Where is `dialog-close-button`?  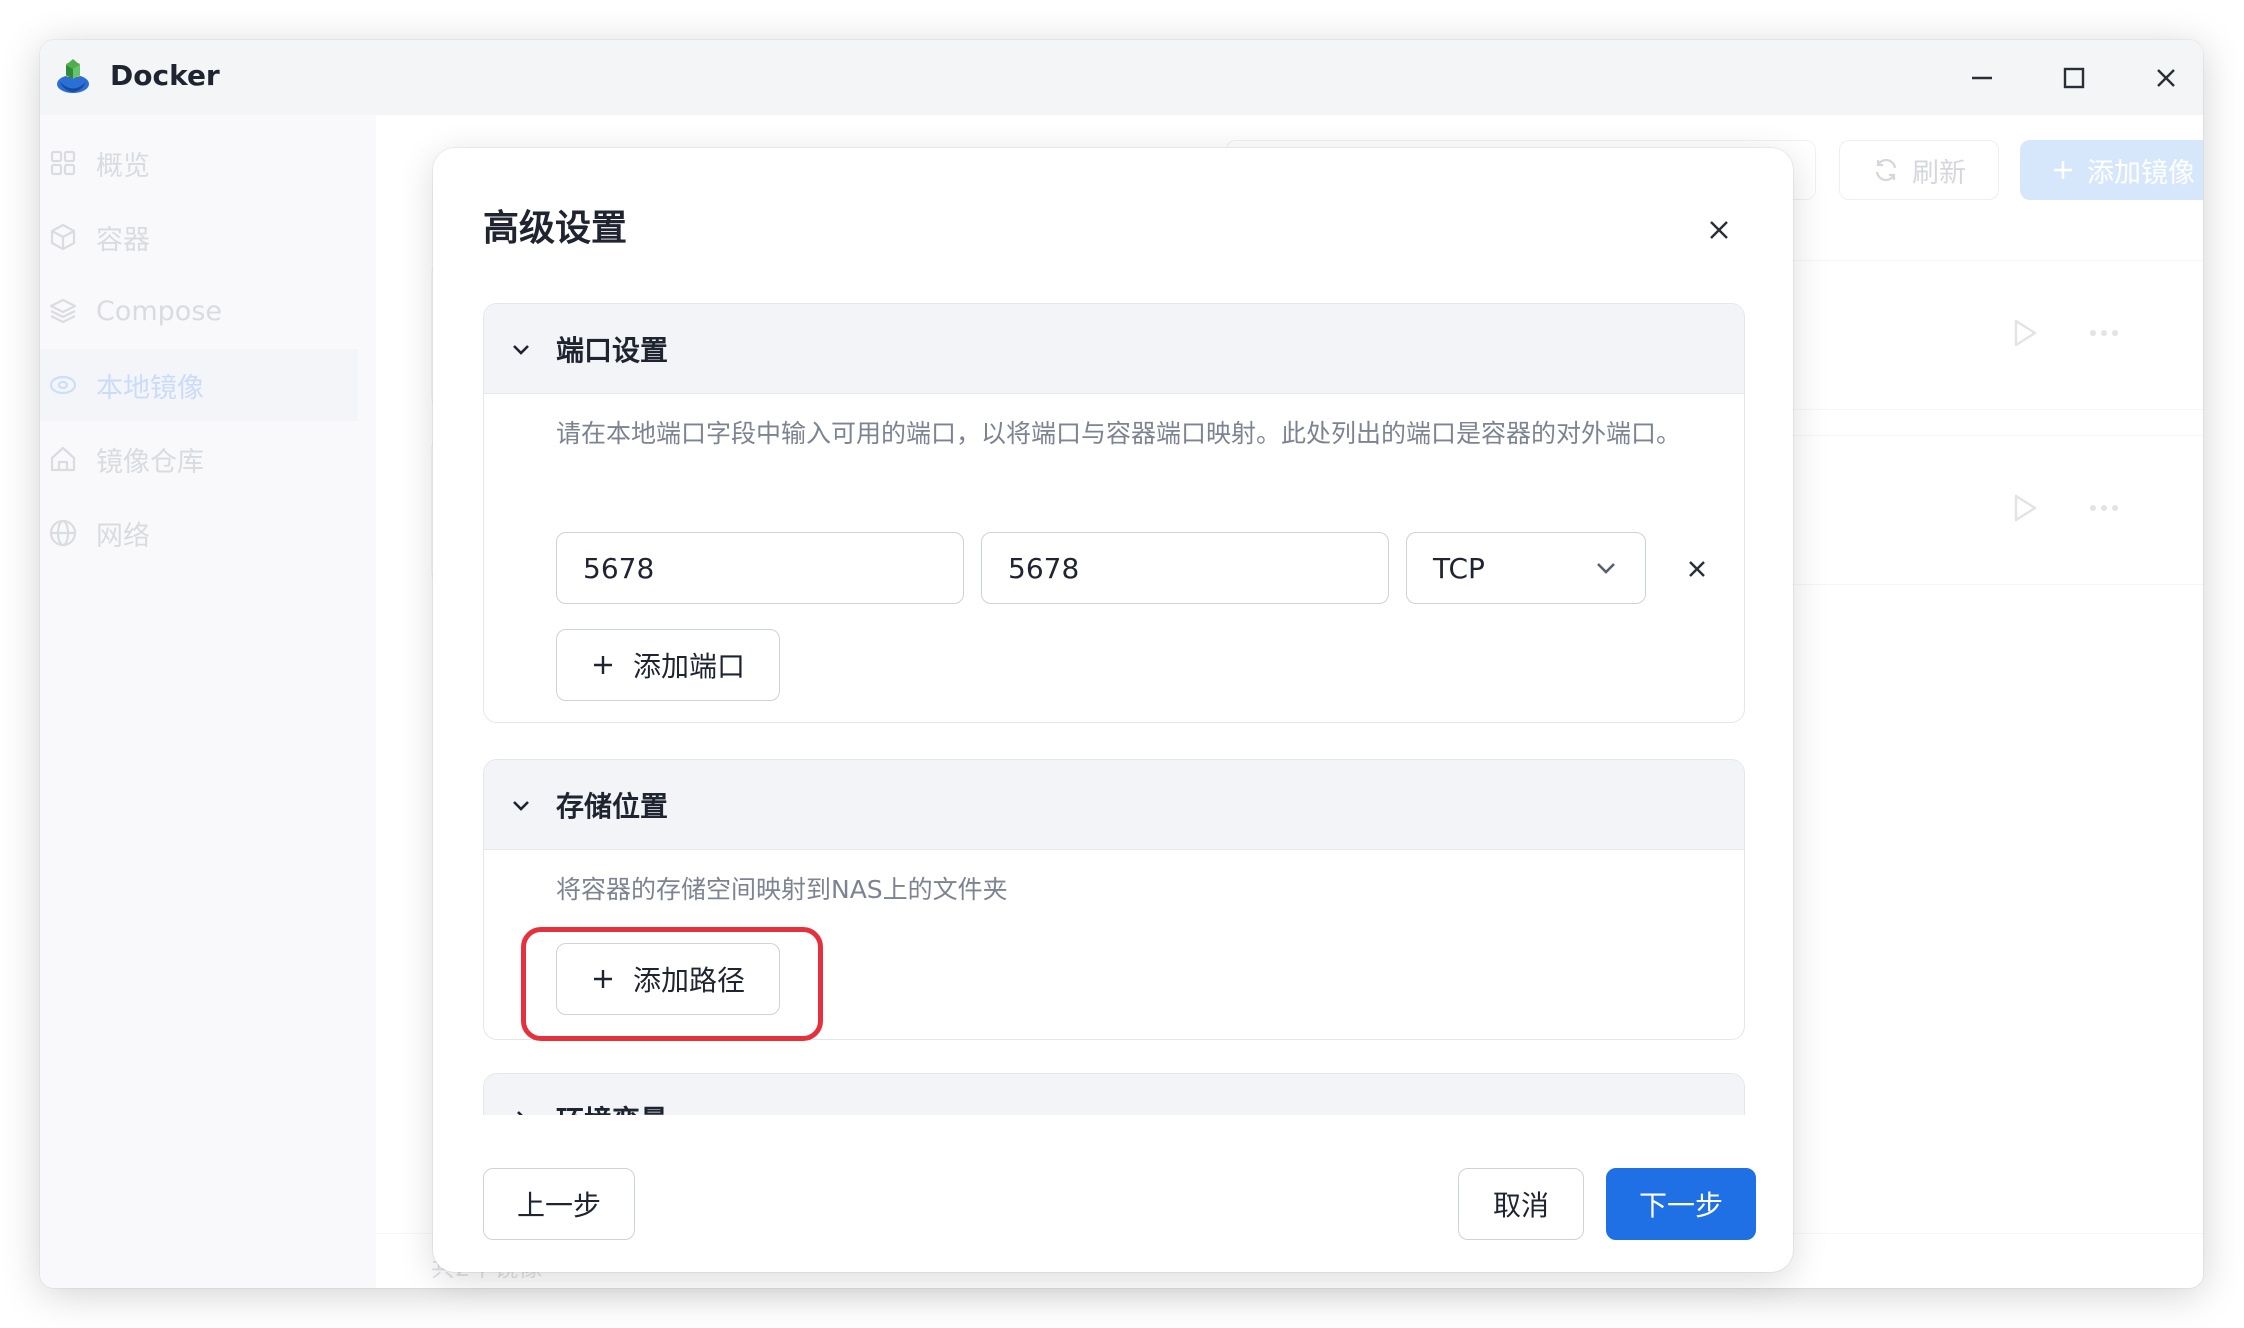 dialog-close-button is located at coordinates (1719, 230).